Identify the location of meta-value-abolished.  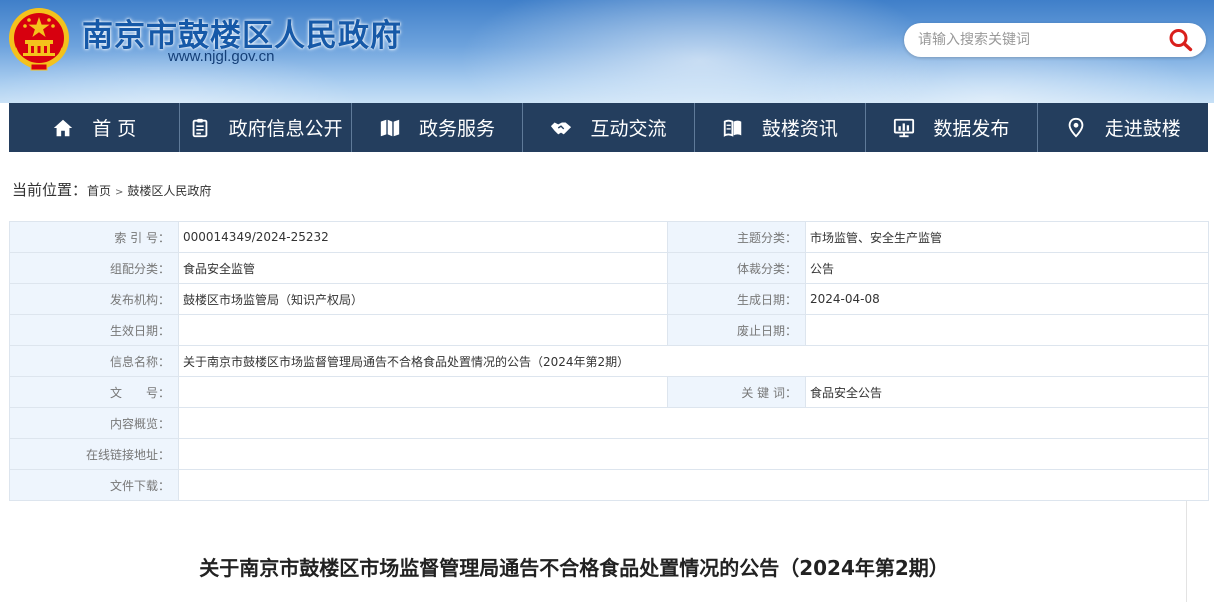
(1007, 330).